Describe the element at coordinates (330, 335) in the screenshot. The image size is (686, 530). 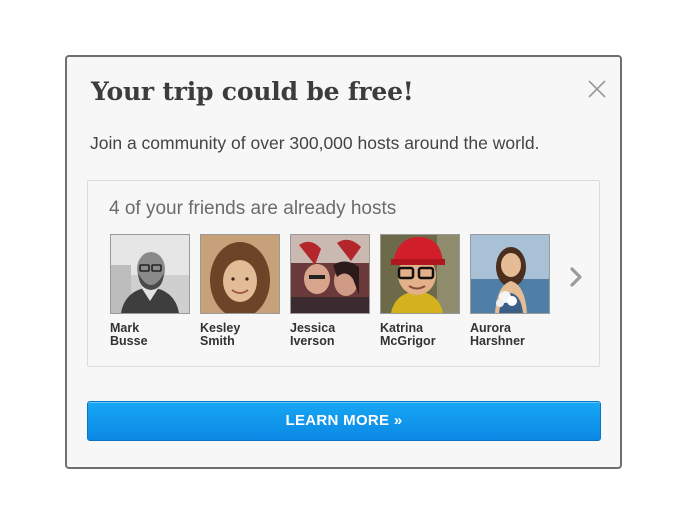
I see `friend-name: Jessica Iverson` at that location.